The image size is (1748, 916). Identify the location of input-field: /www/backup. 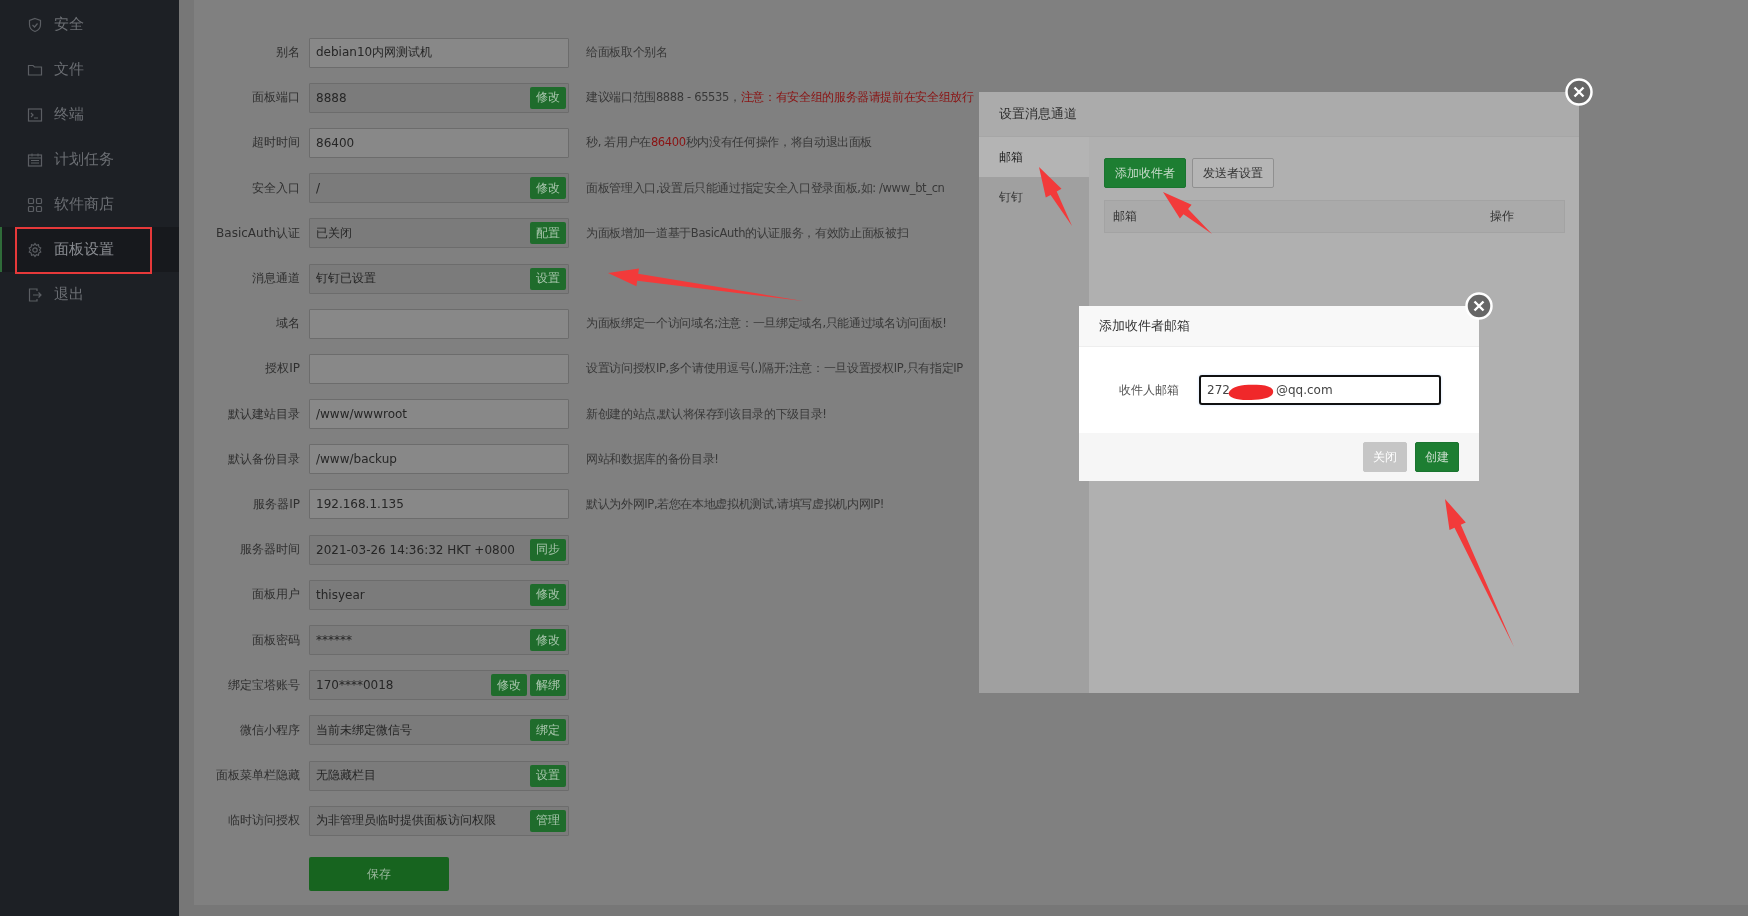
(439, 459).